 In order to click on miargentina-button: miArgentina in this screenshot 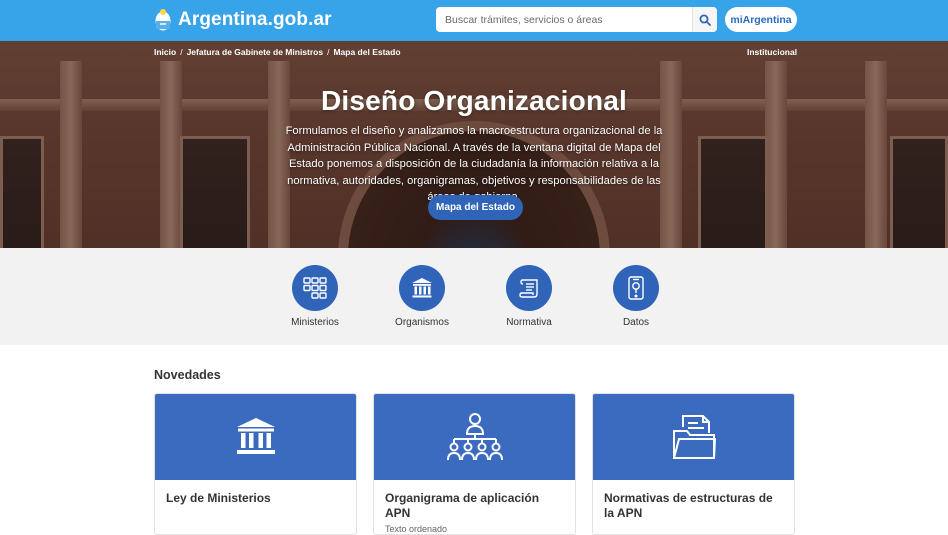, I will do `click(761, 19)`.